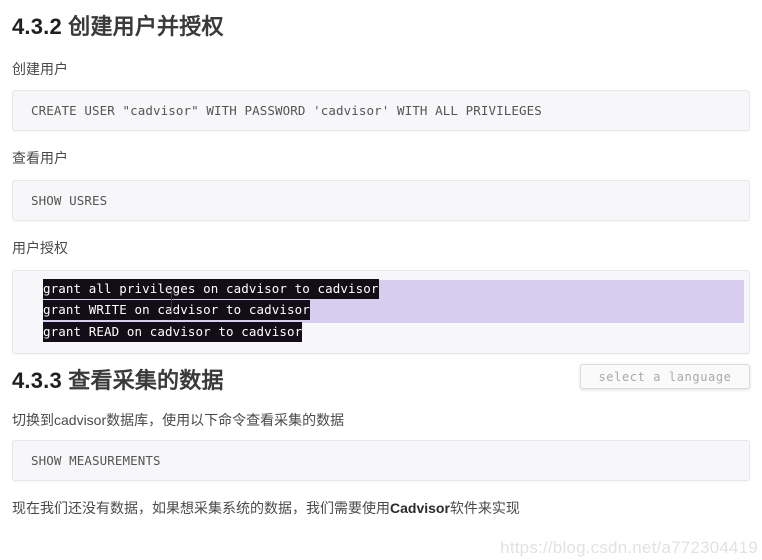 The image size is (762, 560). Describe the element at coordinates (201, 508) in the screenshot. I see `closing-prefix: 现在我们还没有数据，如果想采集系统的数据，我们需要使用` at that location.